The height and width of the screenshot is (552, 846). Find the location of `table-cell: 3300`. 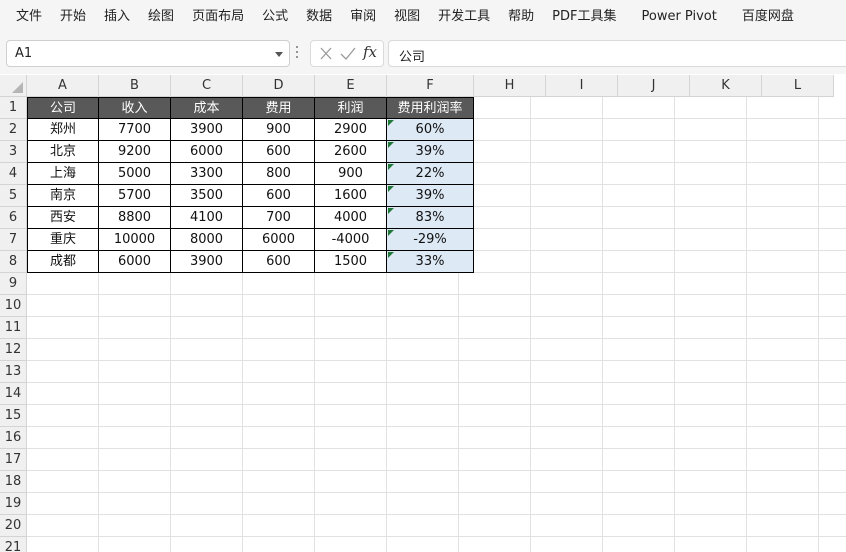

table-cell: 3300 is located at coordinates (206, 173).